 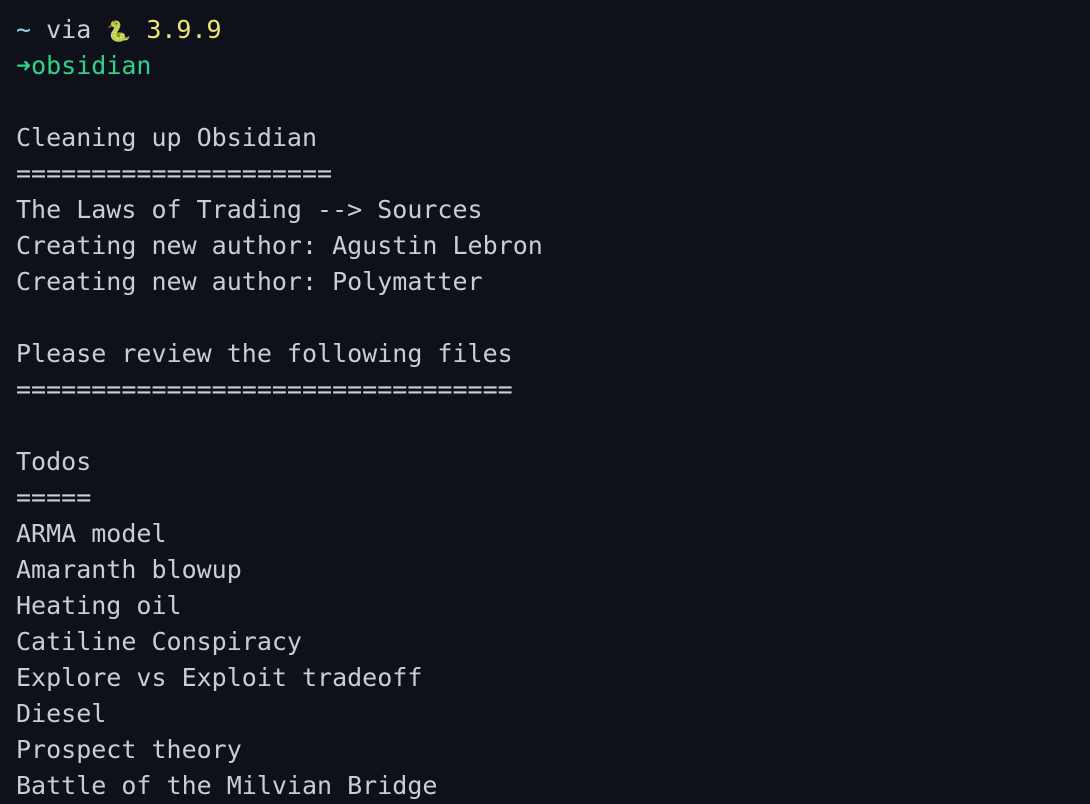 What do you see at coordinates (91, 65) in the screenshot?
I see `current-directory: obsidian` at bounding box center [91, 65].